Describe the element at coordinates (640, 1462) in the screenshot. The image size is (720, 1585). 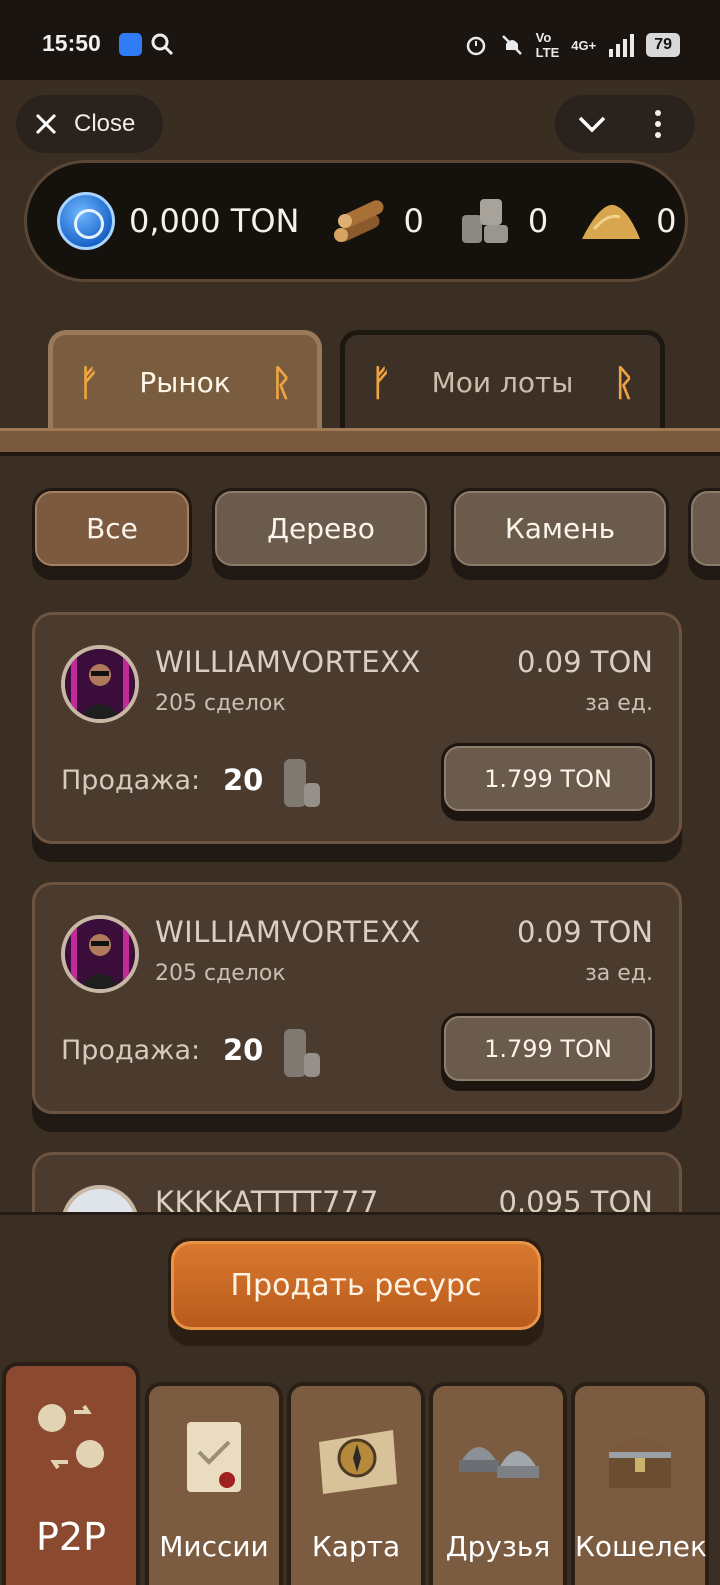
I see `treasure-chest-icon` at that location.